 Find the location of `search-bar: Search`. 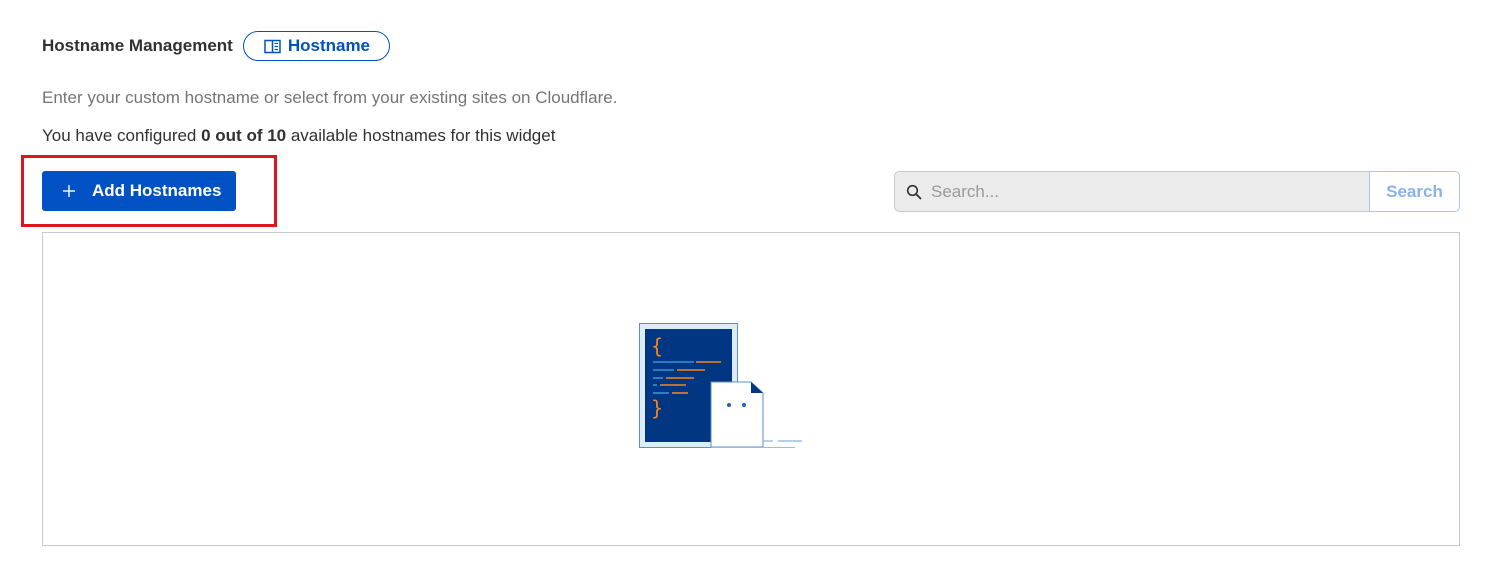

search-bar: Search is located at coordinates (1177, 191).